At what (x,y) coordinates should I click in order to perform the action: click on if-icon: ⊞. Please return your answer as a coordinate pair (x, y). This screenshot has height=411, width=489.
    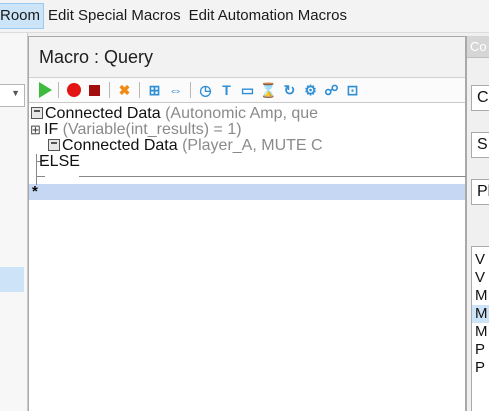
    Looking at the image, I should click on (35, 129).